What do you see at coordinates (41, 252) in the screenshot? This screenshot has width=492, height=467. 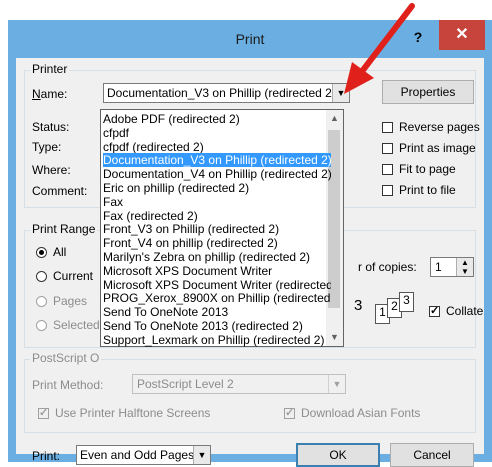 I see `all-radio` at bounding box center [41, 252].